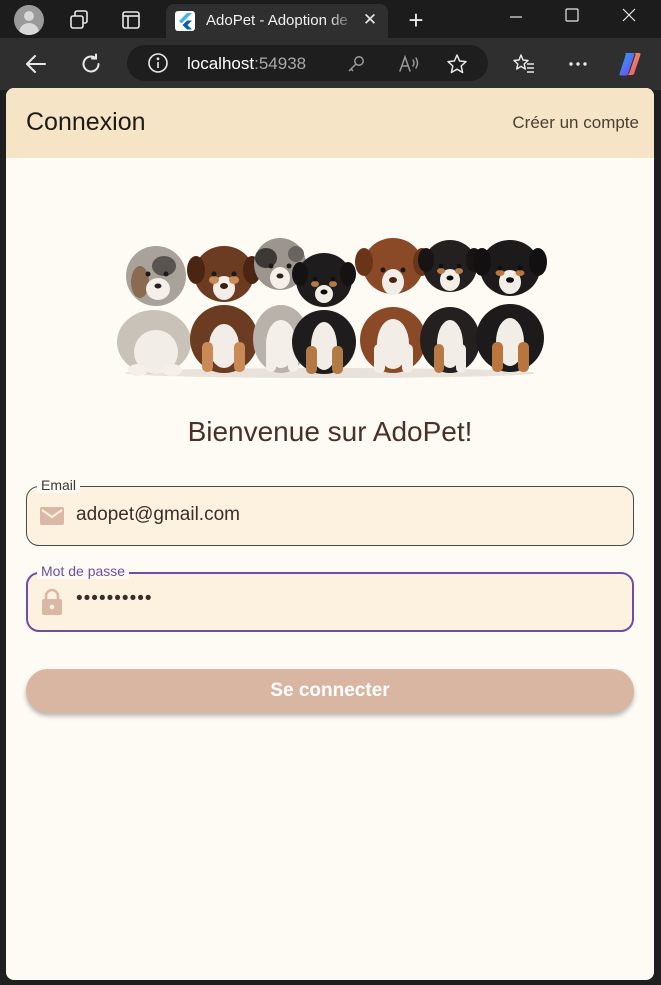  I want to click on tab-title: AdoPet - Adoption de, so click(277, 20).